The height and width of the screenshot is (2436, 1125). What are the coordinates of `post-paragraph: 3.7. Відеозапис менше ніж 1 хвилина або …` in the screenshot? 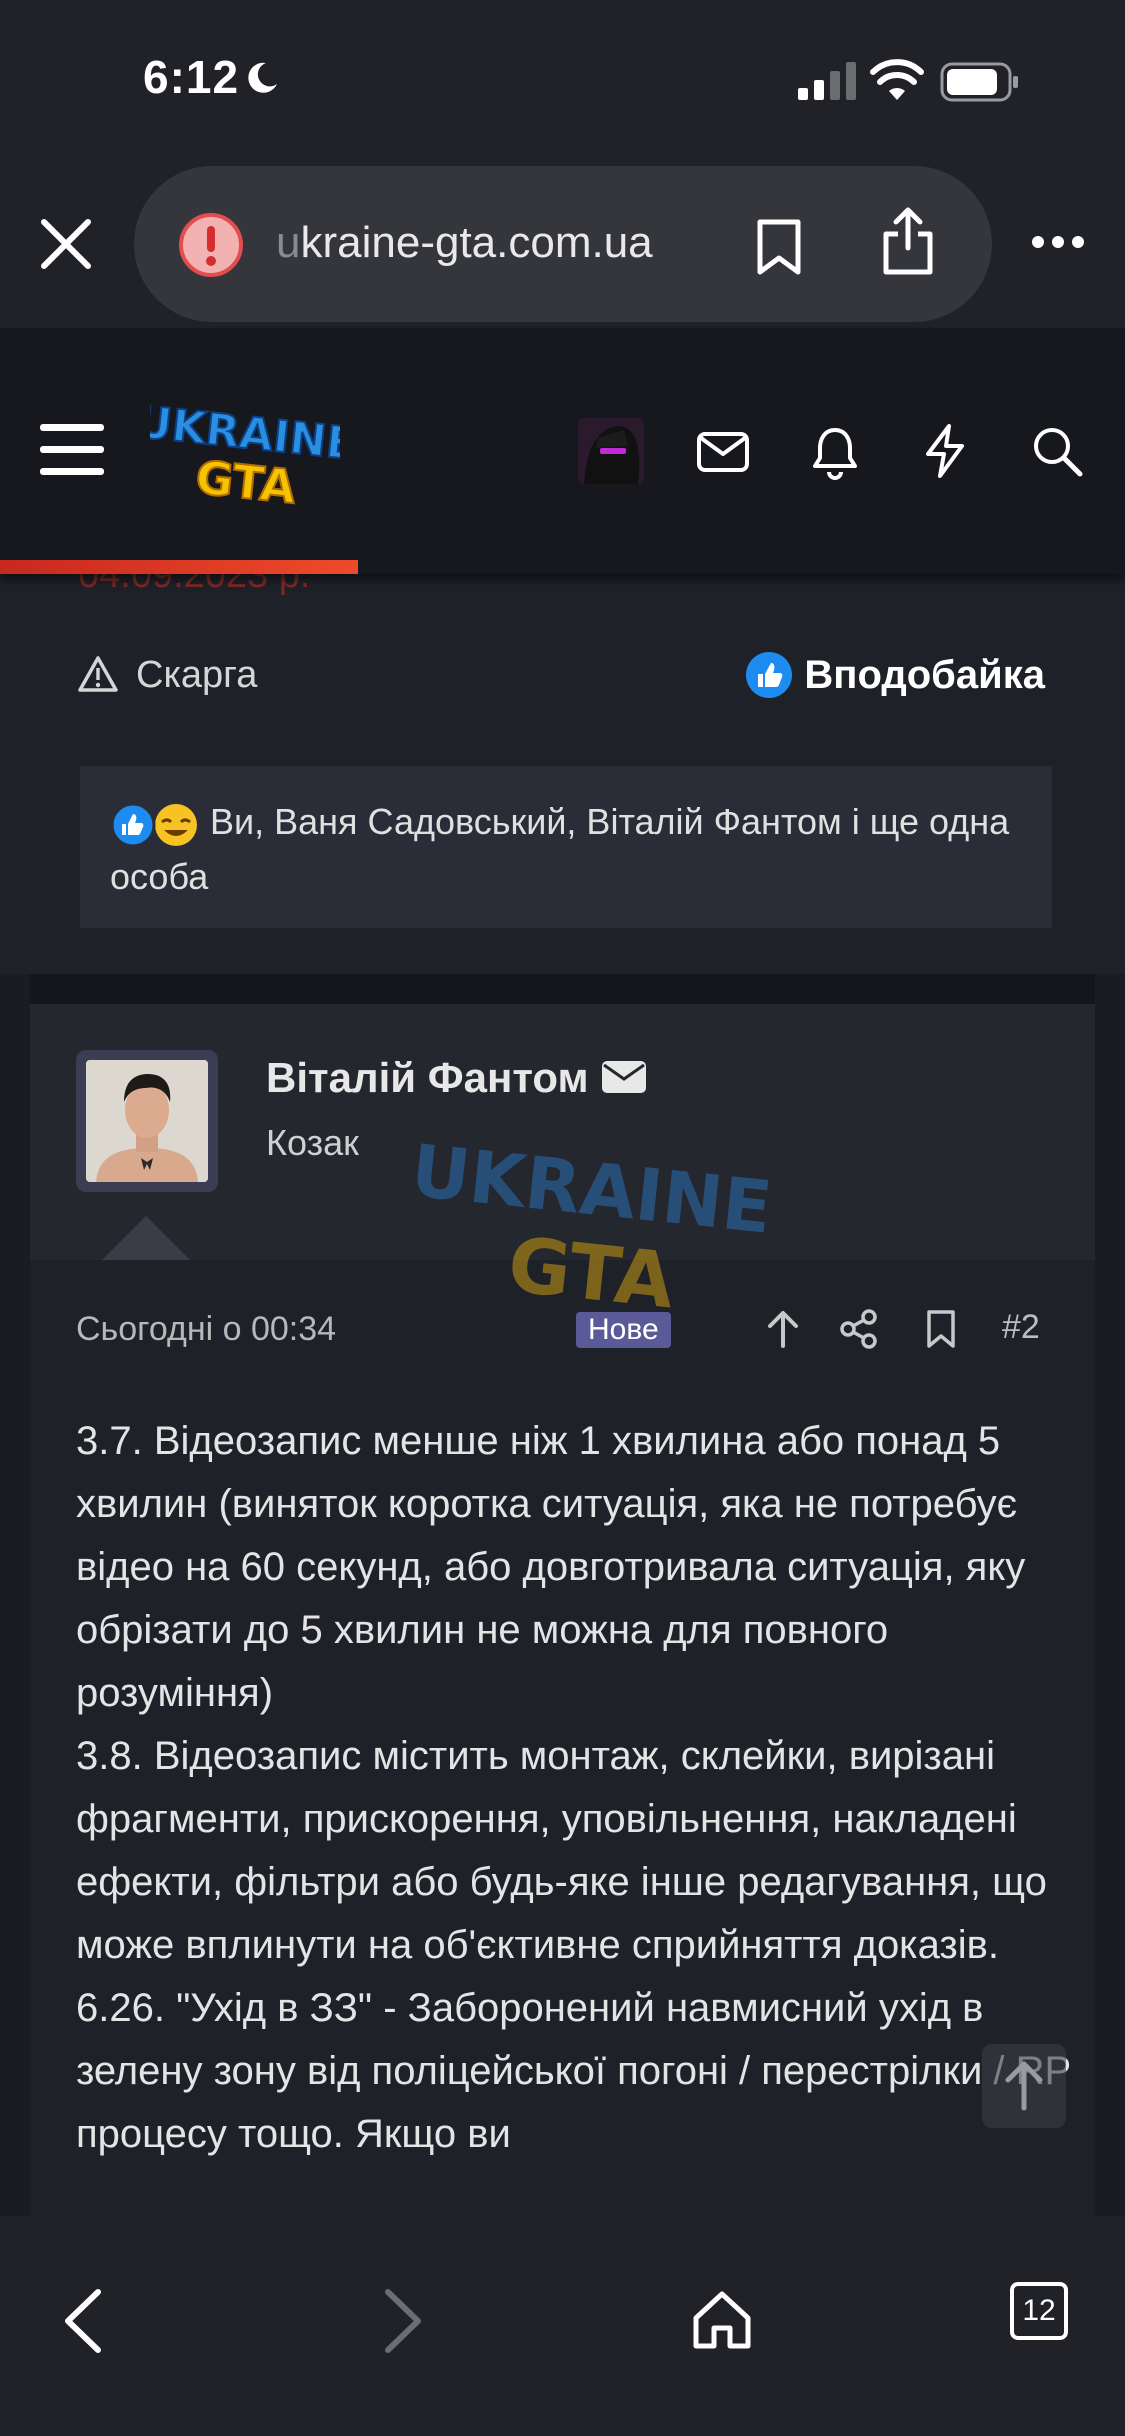 It's located at (551, 1567).